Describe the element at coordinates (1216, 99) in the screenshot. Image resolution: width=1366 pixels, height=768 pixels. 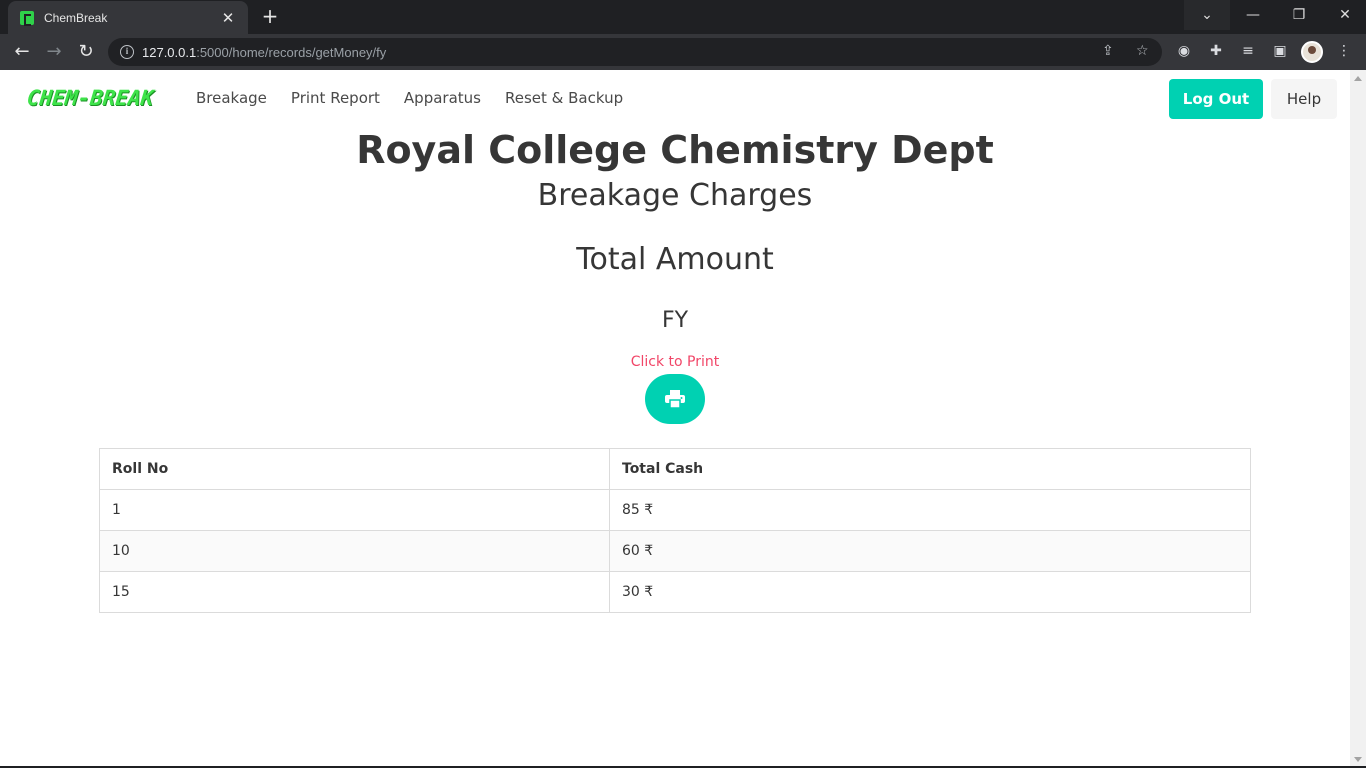
I see `logout-button: Log Out` at that location.